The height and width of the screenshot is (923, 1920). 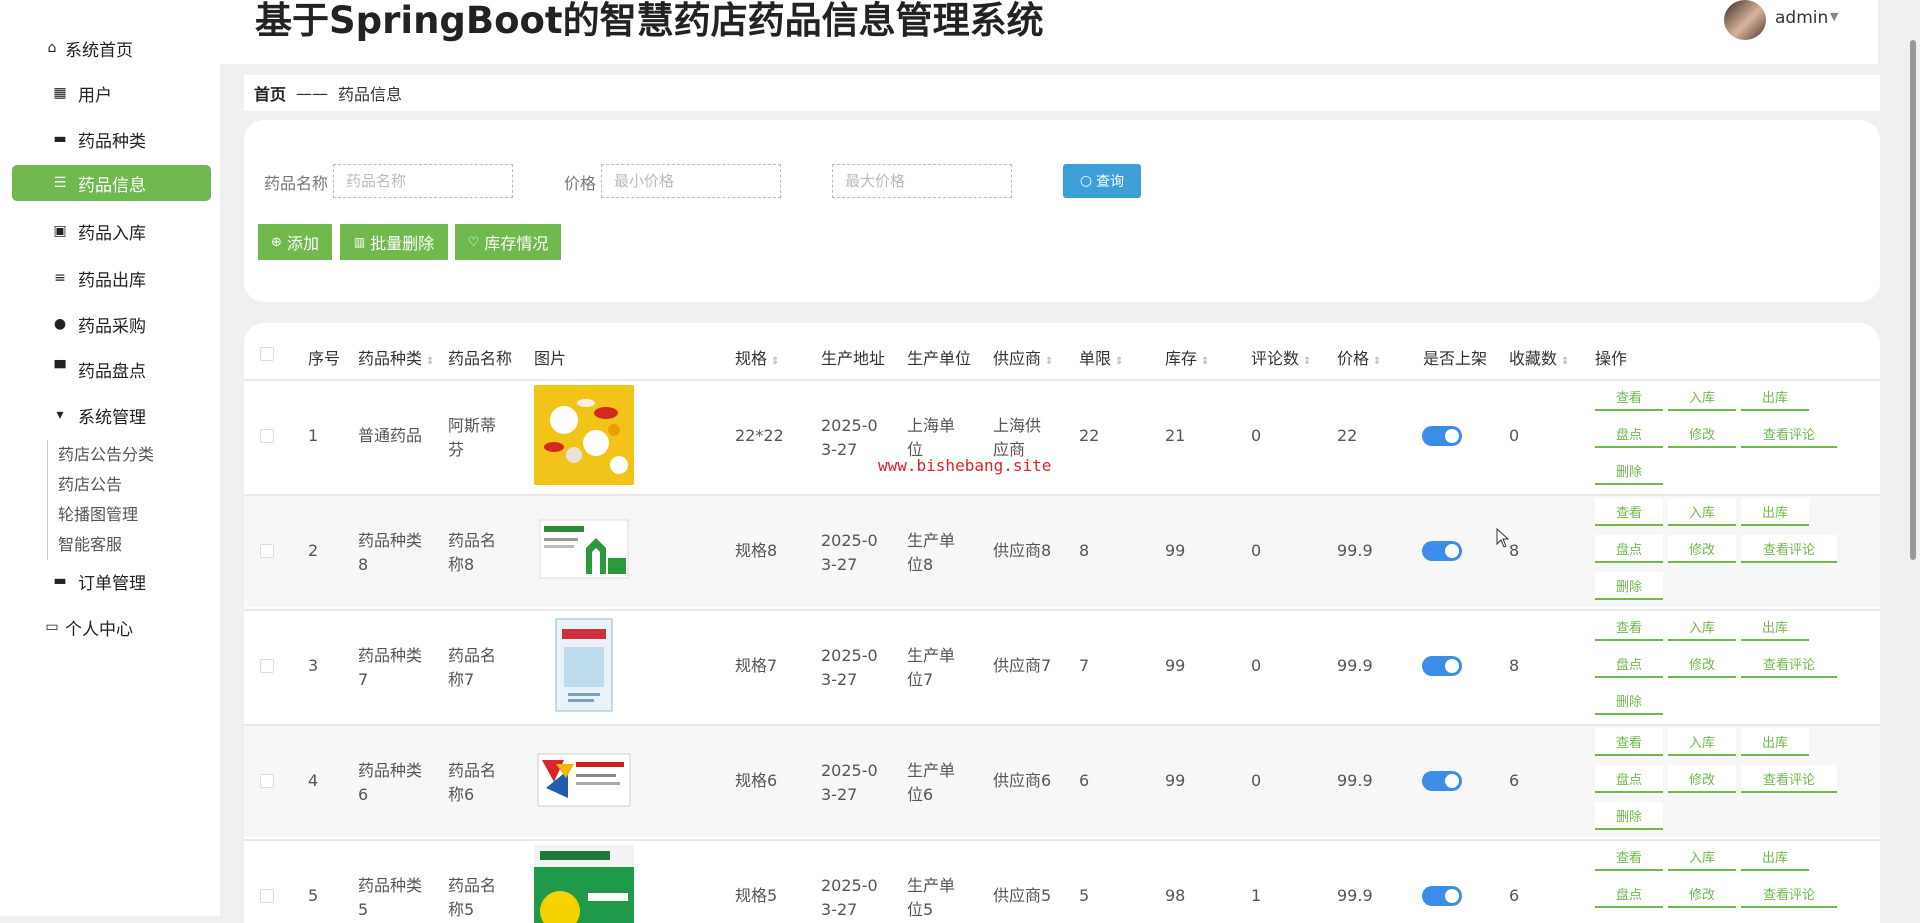 What do you see at coordinates (111, 627) in the screenshot?
I see `sidebar-item-profile: ▭ 个人中心` at bounding box center [111, 627].